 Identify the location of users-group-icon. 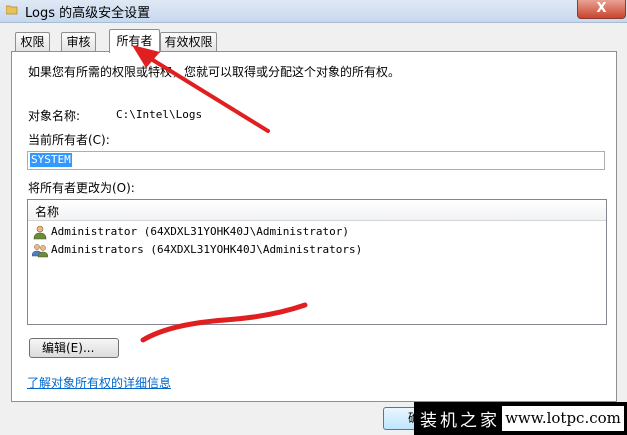
(40, 251).